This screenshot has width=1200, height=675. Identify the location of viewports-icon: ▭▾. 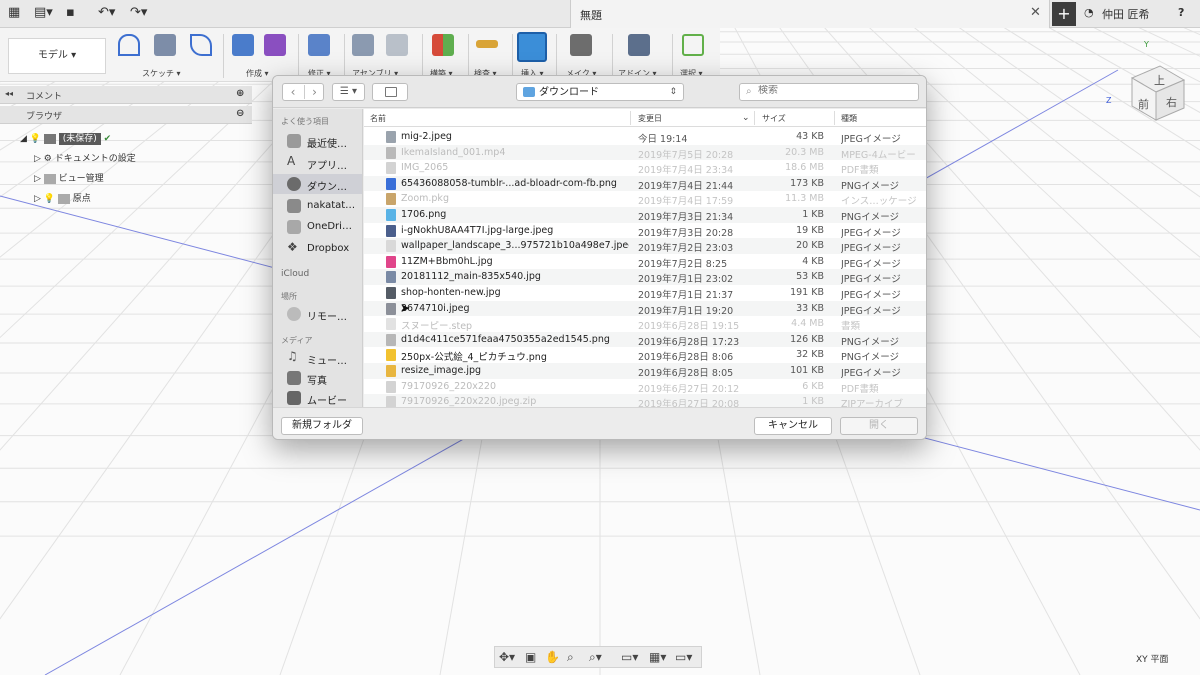
(683, 657).